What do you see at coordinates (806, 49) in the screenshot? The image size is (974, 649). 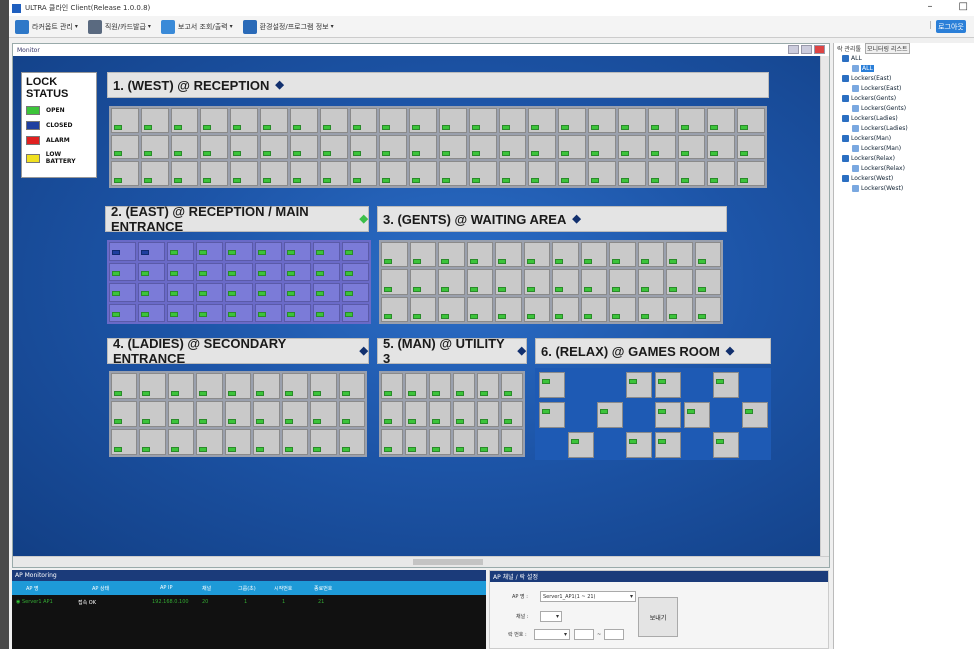 I see `monitor-restore-button` at bounding box center [806, 49].